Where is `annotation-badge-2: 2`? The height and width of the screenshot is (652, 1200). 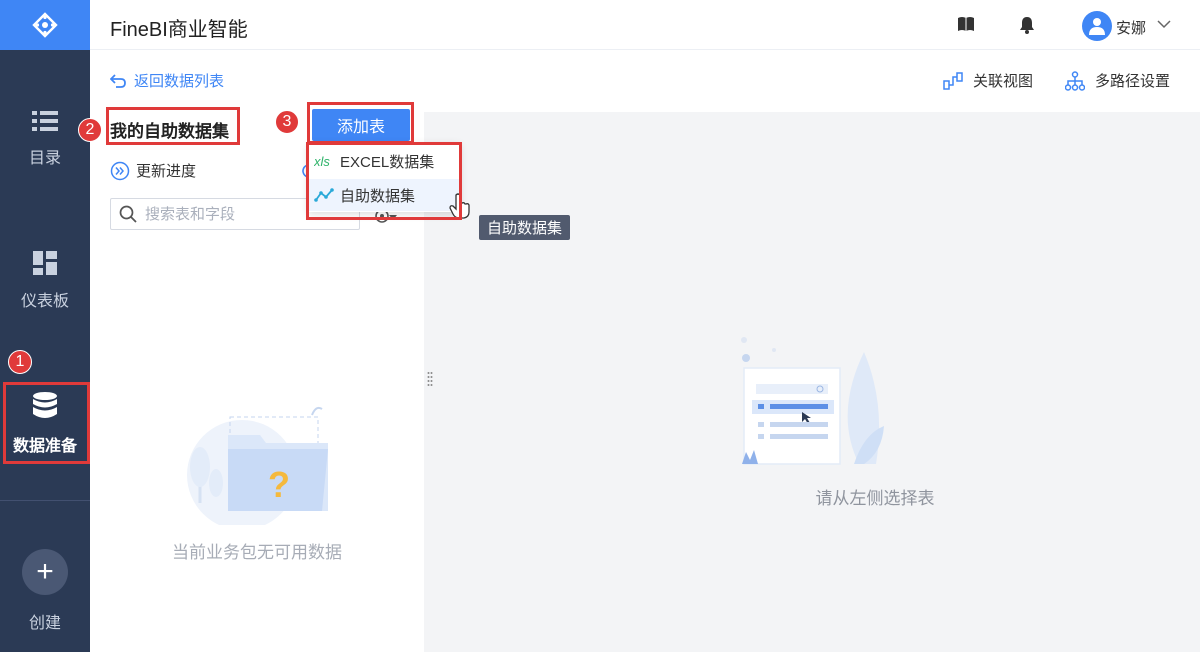 annotation-badge-2: 2 is located at coordinates (90, 130).